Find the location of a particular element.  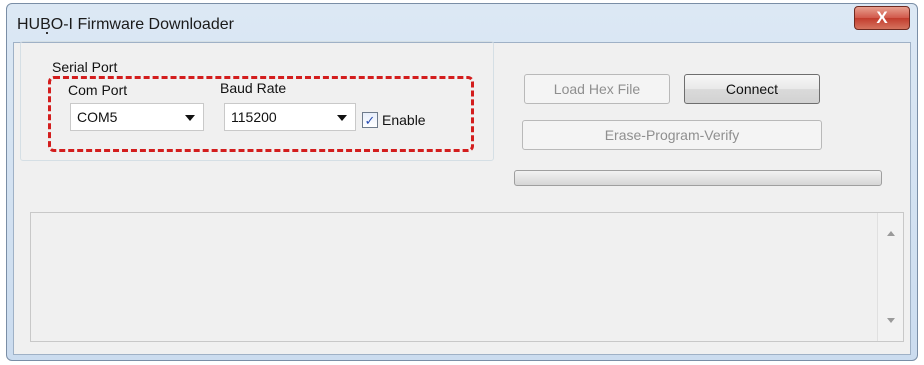

connect-button: Connect is located at coordinates (752, 89).